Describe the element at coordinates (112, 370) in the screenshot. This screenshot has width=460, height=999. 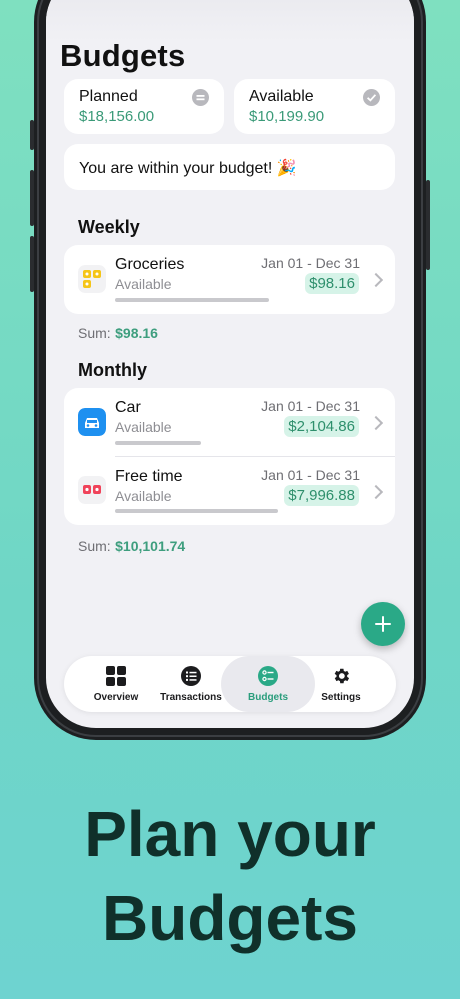
I see `section-heading-monthly: Monthly` at that location.